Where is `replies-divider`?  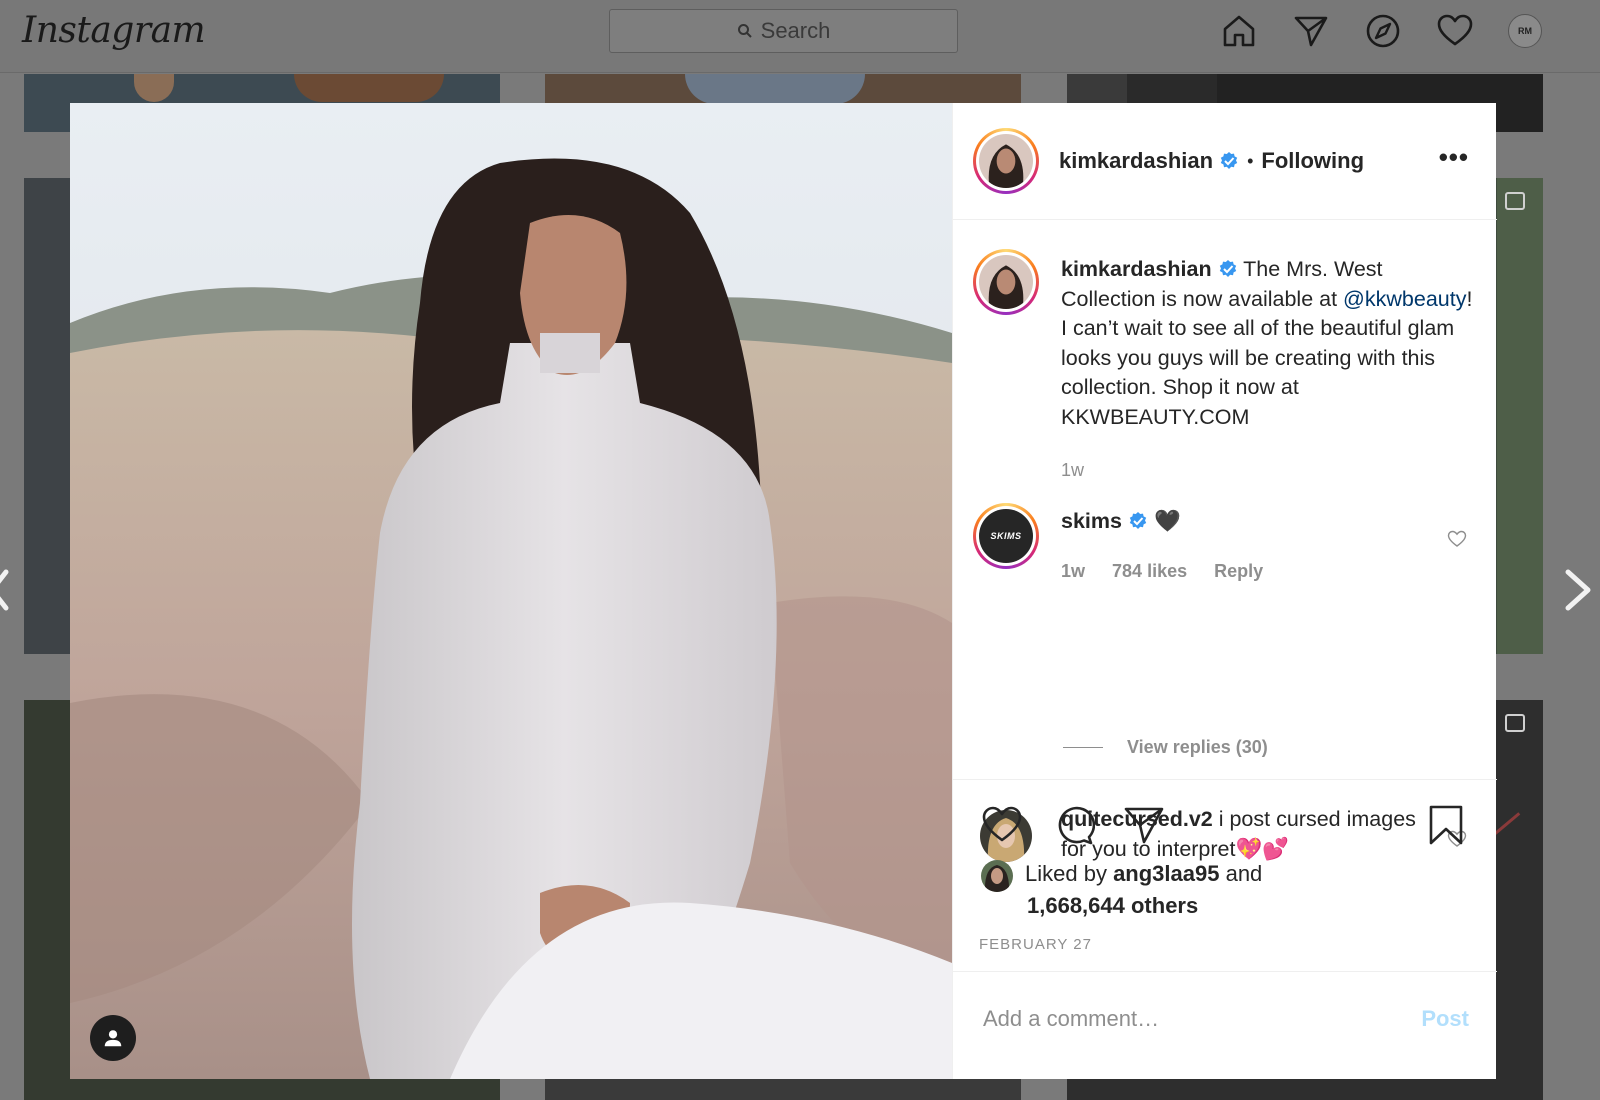
replies-divider is located at coordinates (1083, 747).